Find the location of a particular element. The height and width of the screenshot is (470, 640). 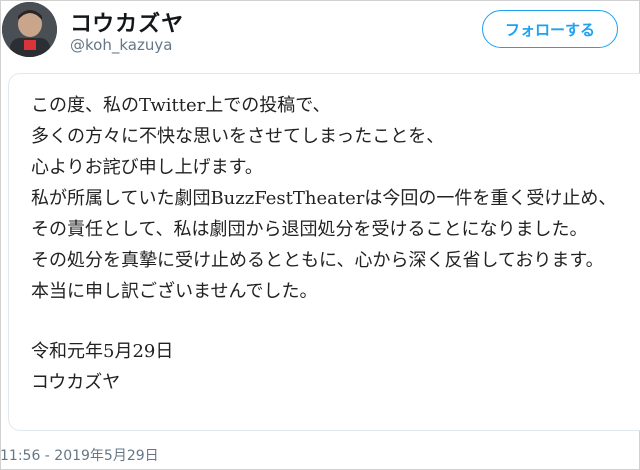

statement-line: 多くの方々に不快な思いをさせてしまったことを、 is located at coordinates (238, 136).